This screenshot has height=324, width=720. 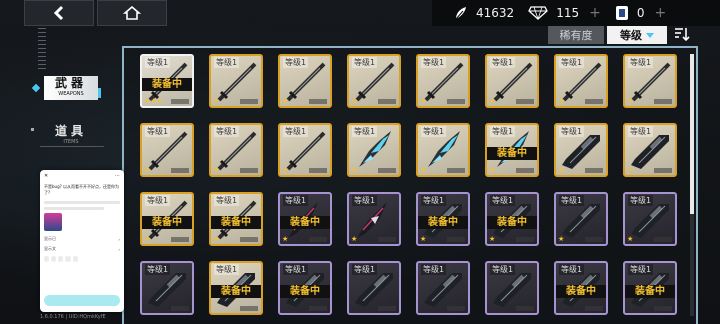 What do you see at coordinates (484, 13) in the screenshot?
I see `resource-feather: 41632` at bounding box center [484, 13].